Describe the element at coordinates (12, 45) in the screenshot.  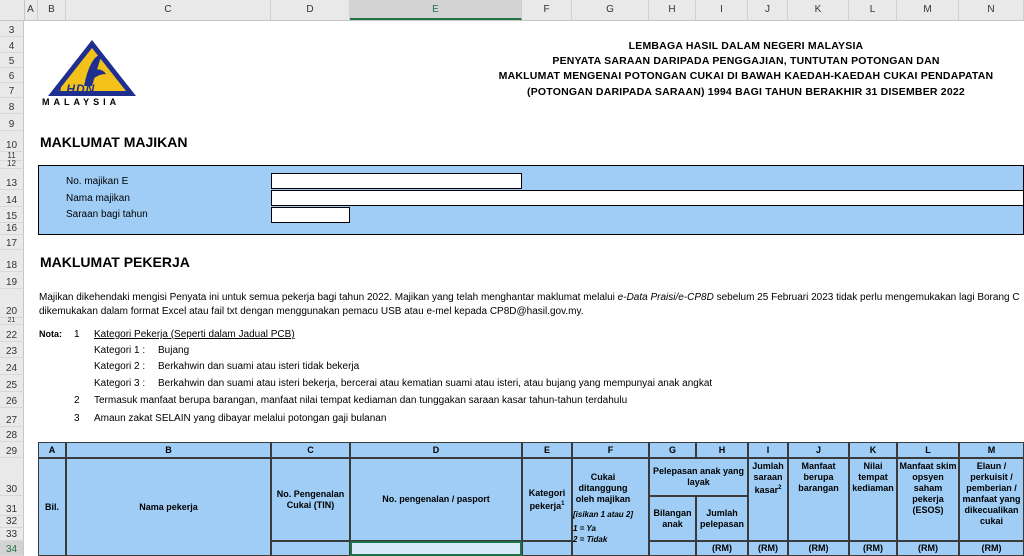
I see `row-header: 4` at that location.